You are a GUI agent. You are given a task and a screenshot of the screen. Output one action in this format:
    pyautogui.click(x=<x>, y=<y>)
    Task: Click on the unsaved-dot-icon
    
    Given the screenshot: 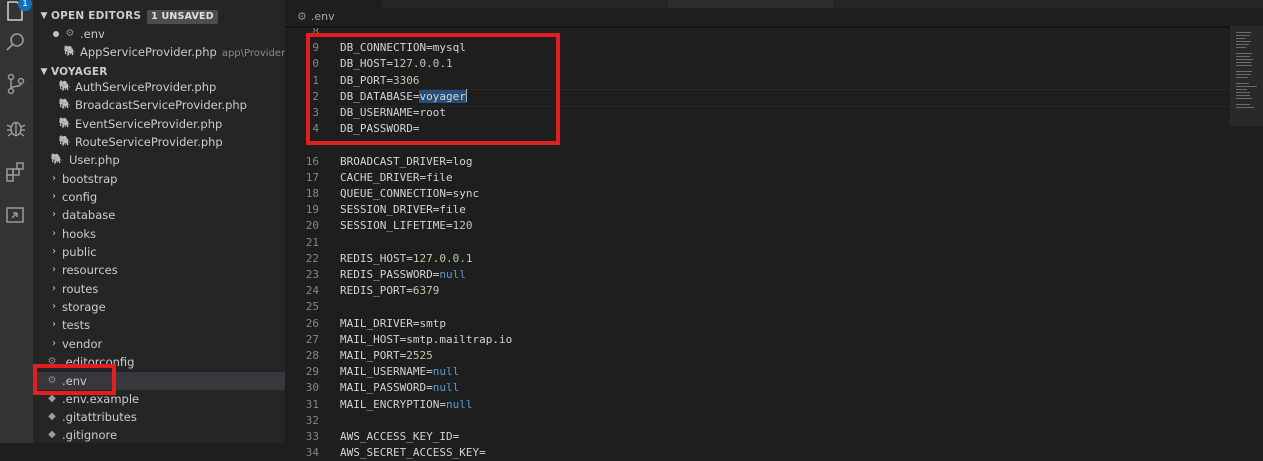 What is the action you would take?
    pyautogui.click(x=56, y=34)
    